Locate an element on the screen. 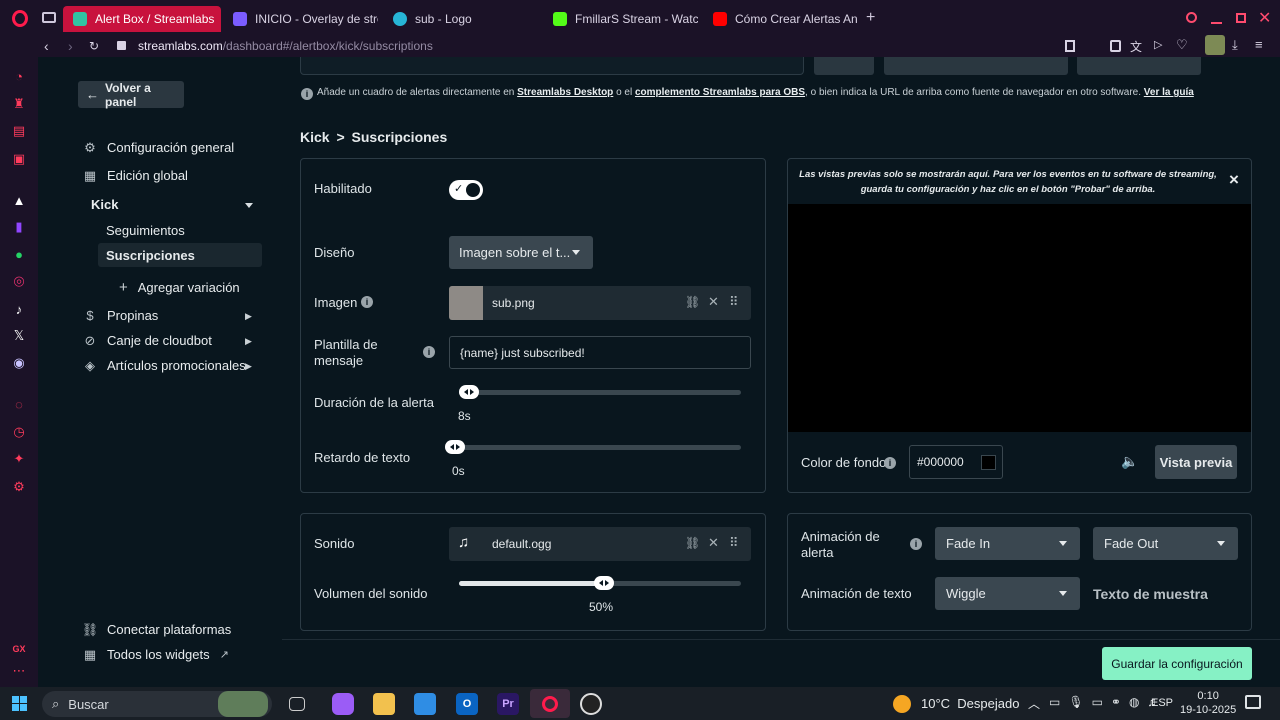 The width and height of the screenshot is (1280, 720). whatsapp-icon: ● is located at coordinates (19, 254).